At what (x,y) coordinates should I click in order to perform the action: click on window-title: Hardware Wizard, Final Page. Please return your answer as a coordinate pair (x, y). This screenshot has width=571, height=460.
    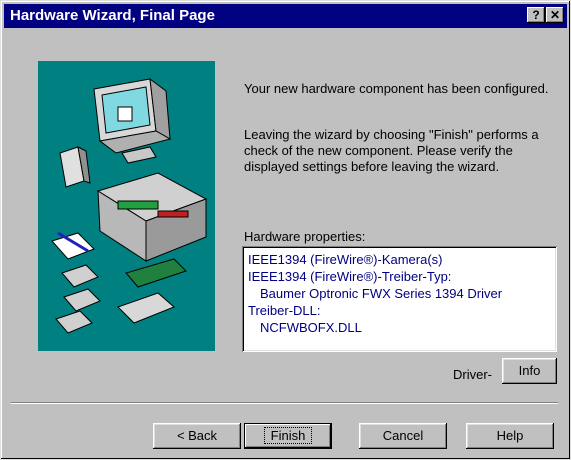
    Looking at the image, I should click on (112, 15).